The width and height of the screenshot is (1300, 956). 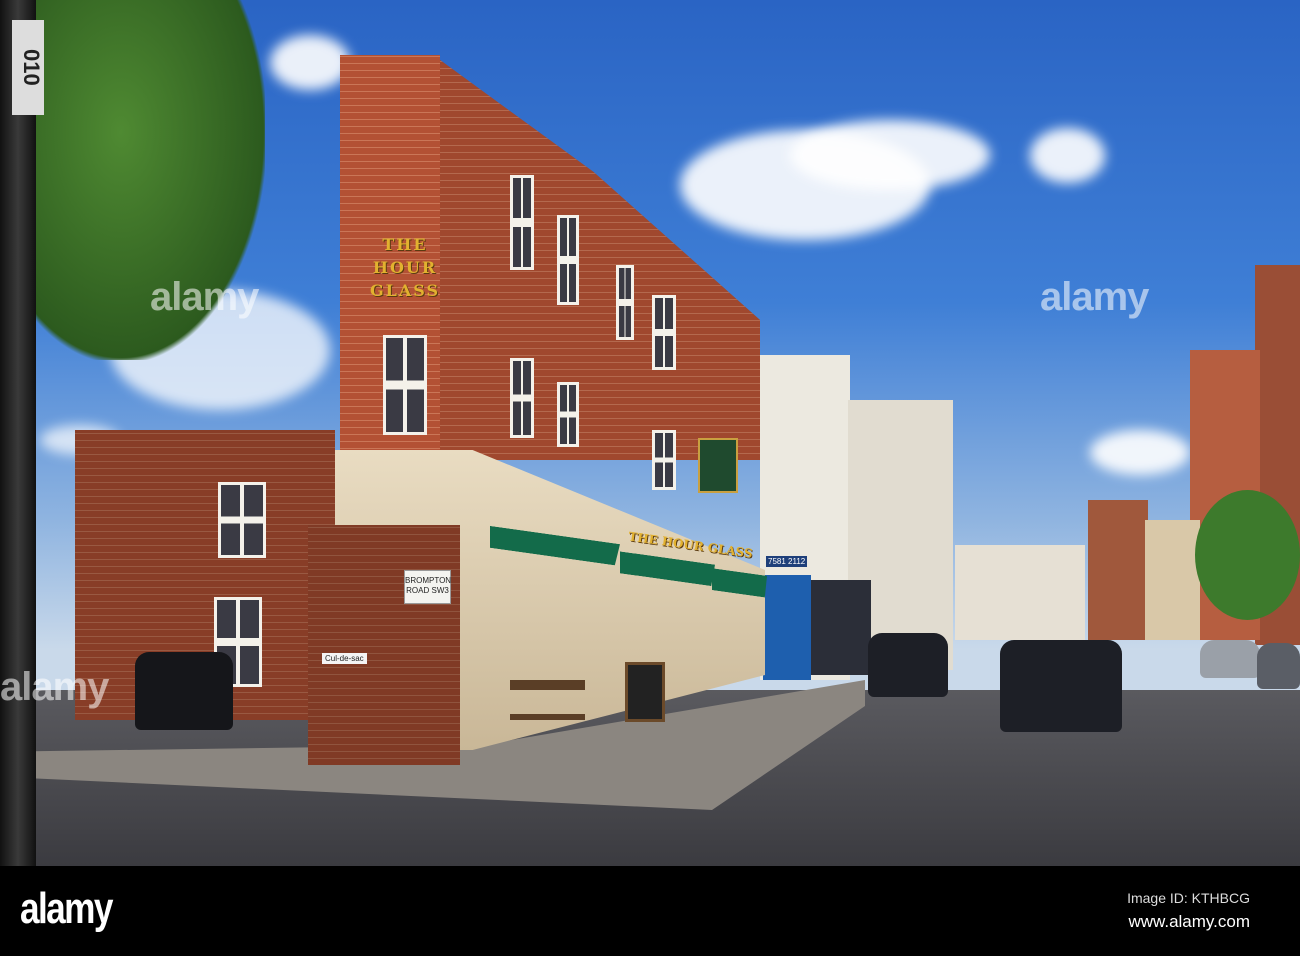 I want to click on pub-hanging-sign, so click(x=718, y=465).